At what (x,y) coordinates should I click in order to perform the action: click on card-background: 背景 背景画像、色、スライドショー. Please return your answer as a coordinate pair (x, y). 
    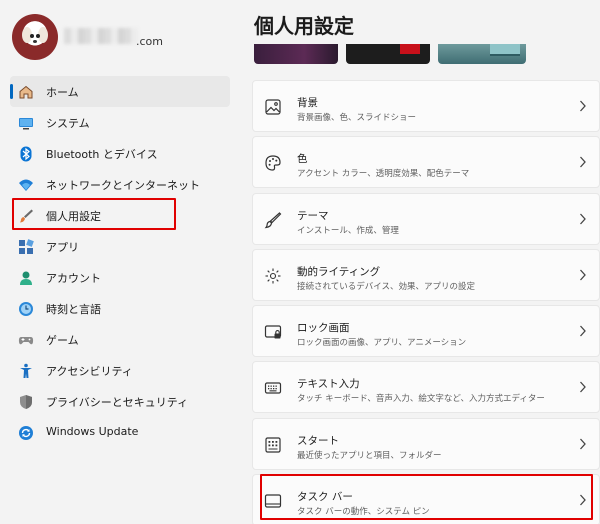
    Looking at the image, I should click on (426, 106).